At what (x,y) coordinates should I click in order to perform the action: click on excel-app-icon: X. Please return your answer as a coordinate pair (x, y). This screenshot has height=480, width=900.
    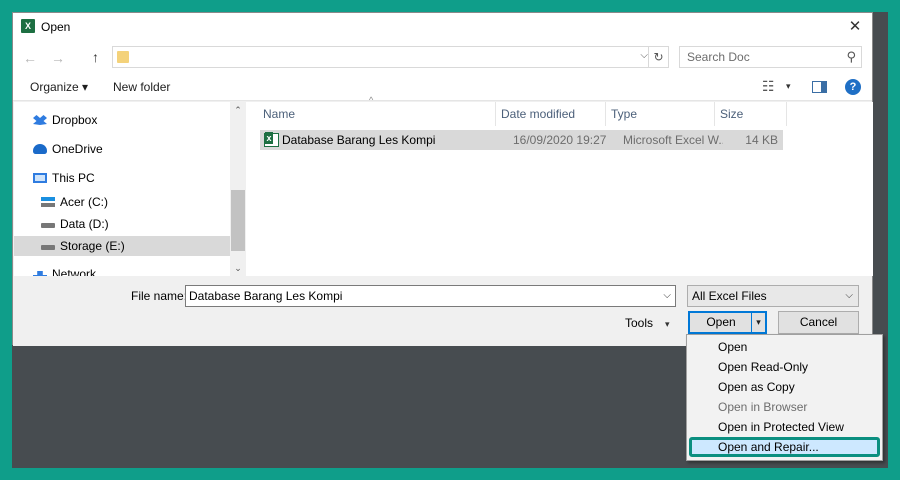
    Looking at the image, I should click on (28, 26).